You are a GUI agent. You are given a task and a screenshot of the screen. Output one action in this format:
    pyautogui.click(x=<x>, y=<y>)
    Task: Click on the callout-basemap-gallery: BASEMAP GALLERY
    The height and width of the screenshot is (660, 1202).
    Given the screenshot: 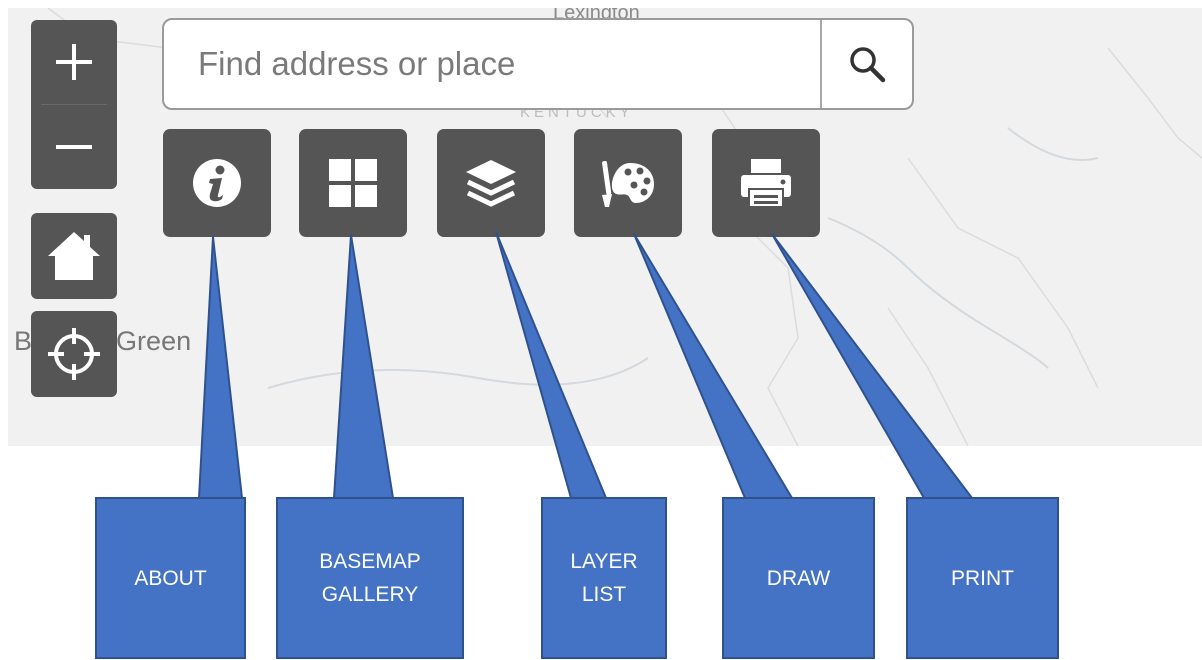 What is the action you would take?
    pyautogui.click(x=370, y=578)
    